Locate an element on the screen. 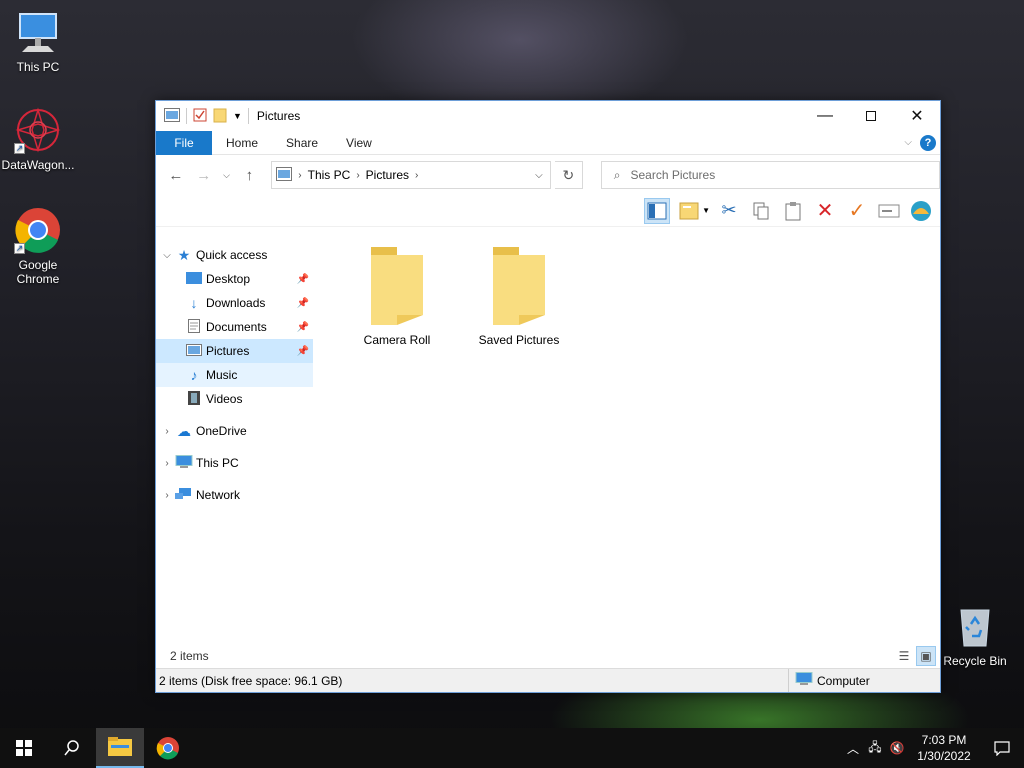 This screenshot has height=768, width=1024. nav-onedrive: › ☁ OneDrive is located at coordinates (234, 431).